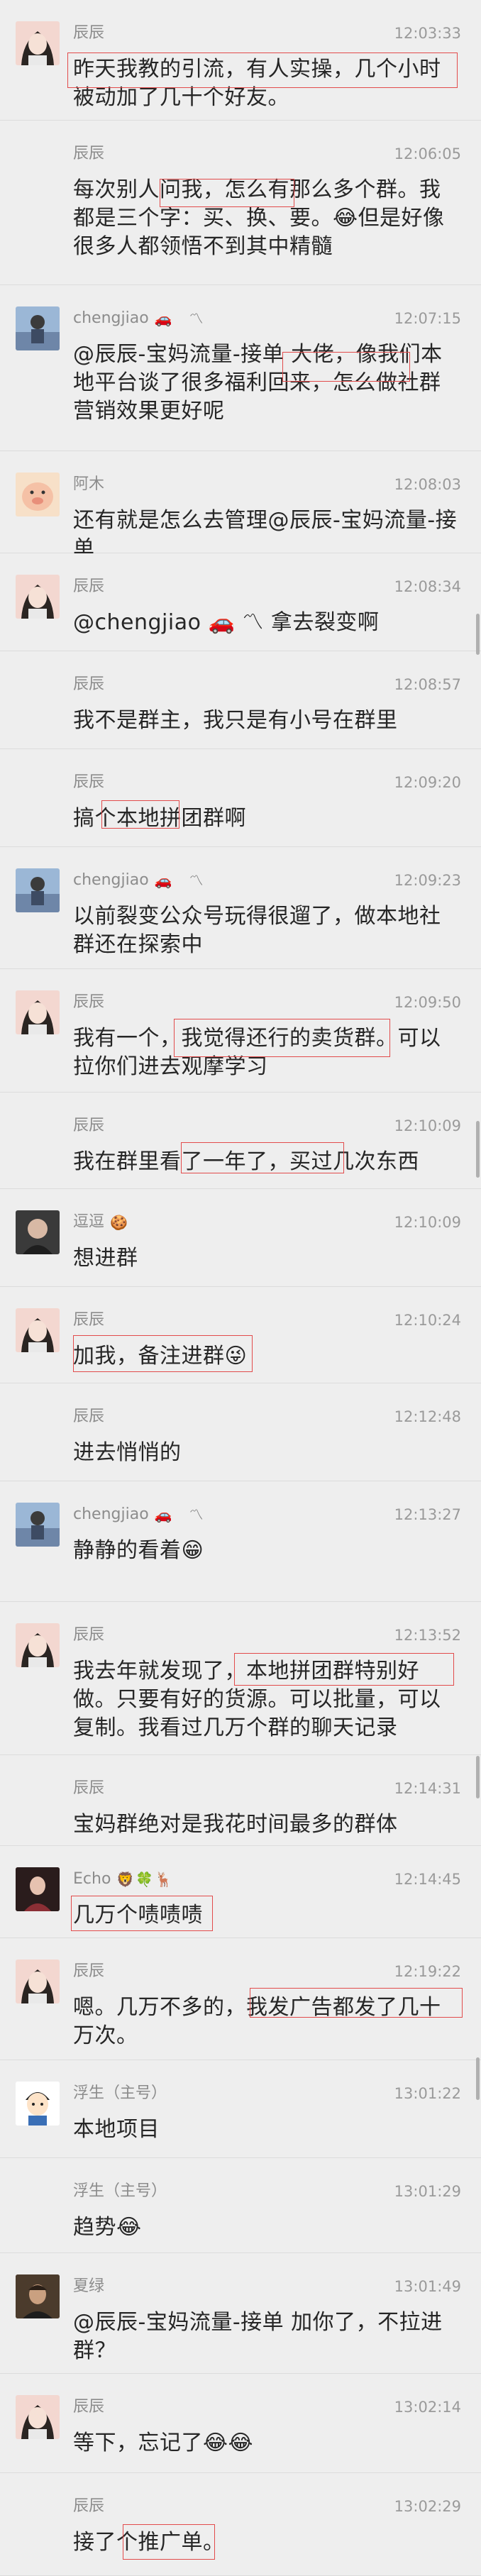 The width and height of the screenshot is (481, 2576). I want to click on message-text: @chengjiao 🚗 〽 拿去裂变啊, so click(226, 622).